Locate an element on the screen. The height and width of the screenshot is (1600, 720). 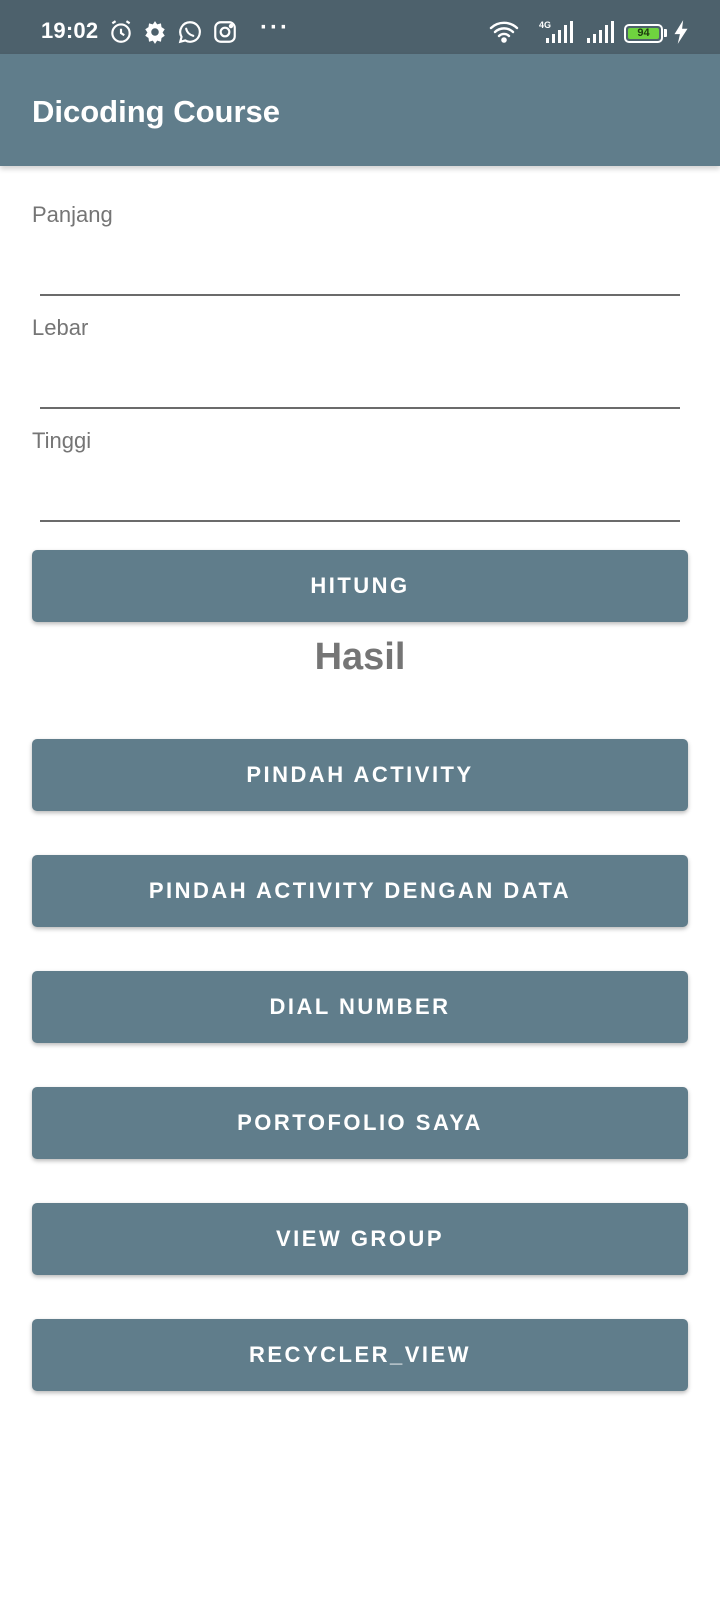
battery-level: 94 is located at coordinates (643, 33).